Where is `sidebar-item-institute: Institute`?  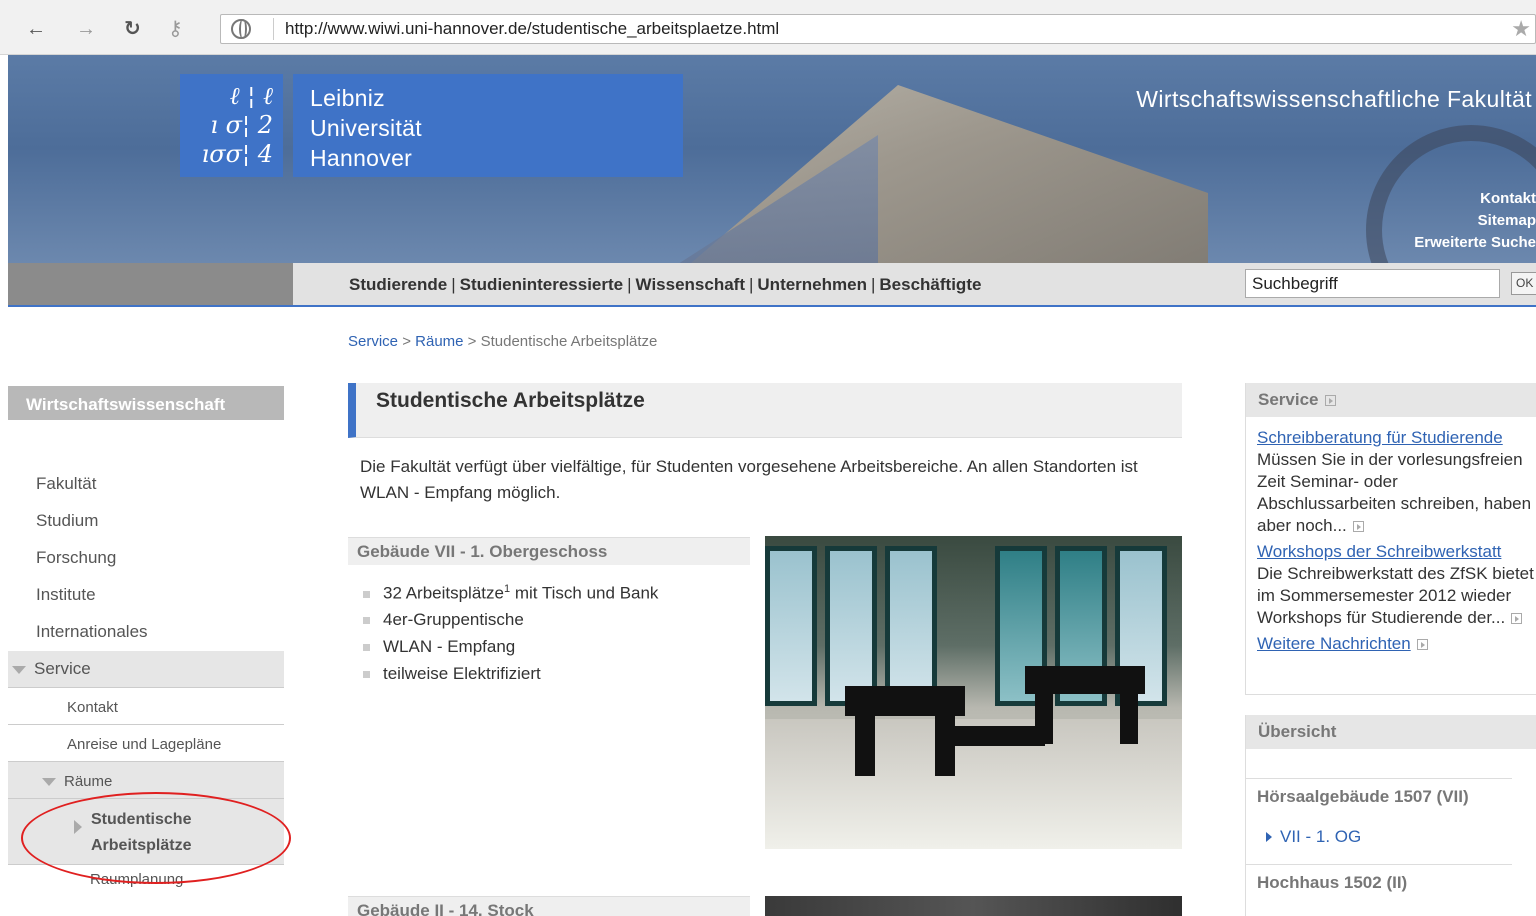
sidebar-item-institute: Institute is located at coordinates (146, 595).